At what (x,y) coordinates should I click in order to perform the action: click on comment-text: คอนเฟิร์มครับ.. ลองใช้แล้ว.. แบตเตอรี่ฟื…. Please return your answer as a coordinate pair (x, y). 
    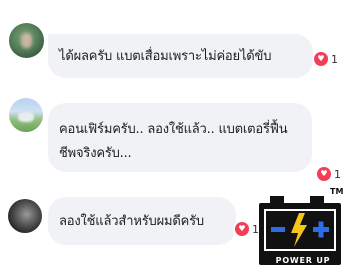
    Looking at the image, I should click on (173, 129).